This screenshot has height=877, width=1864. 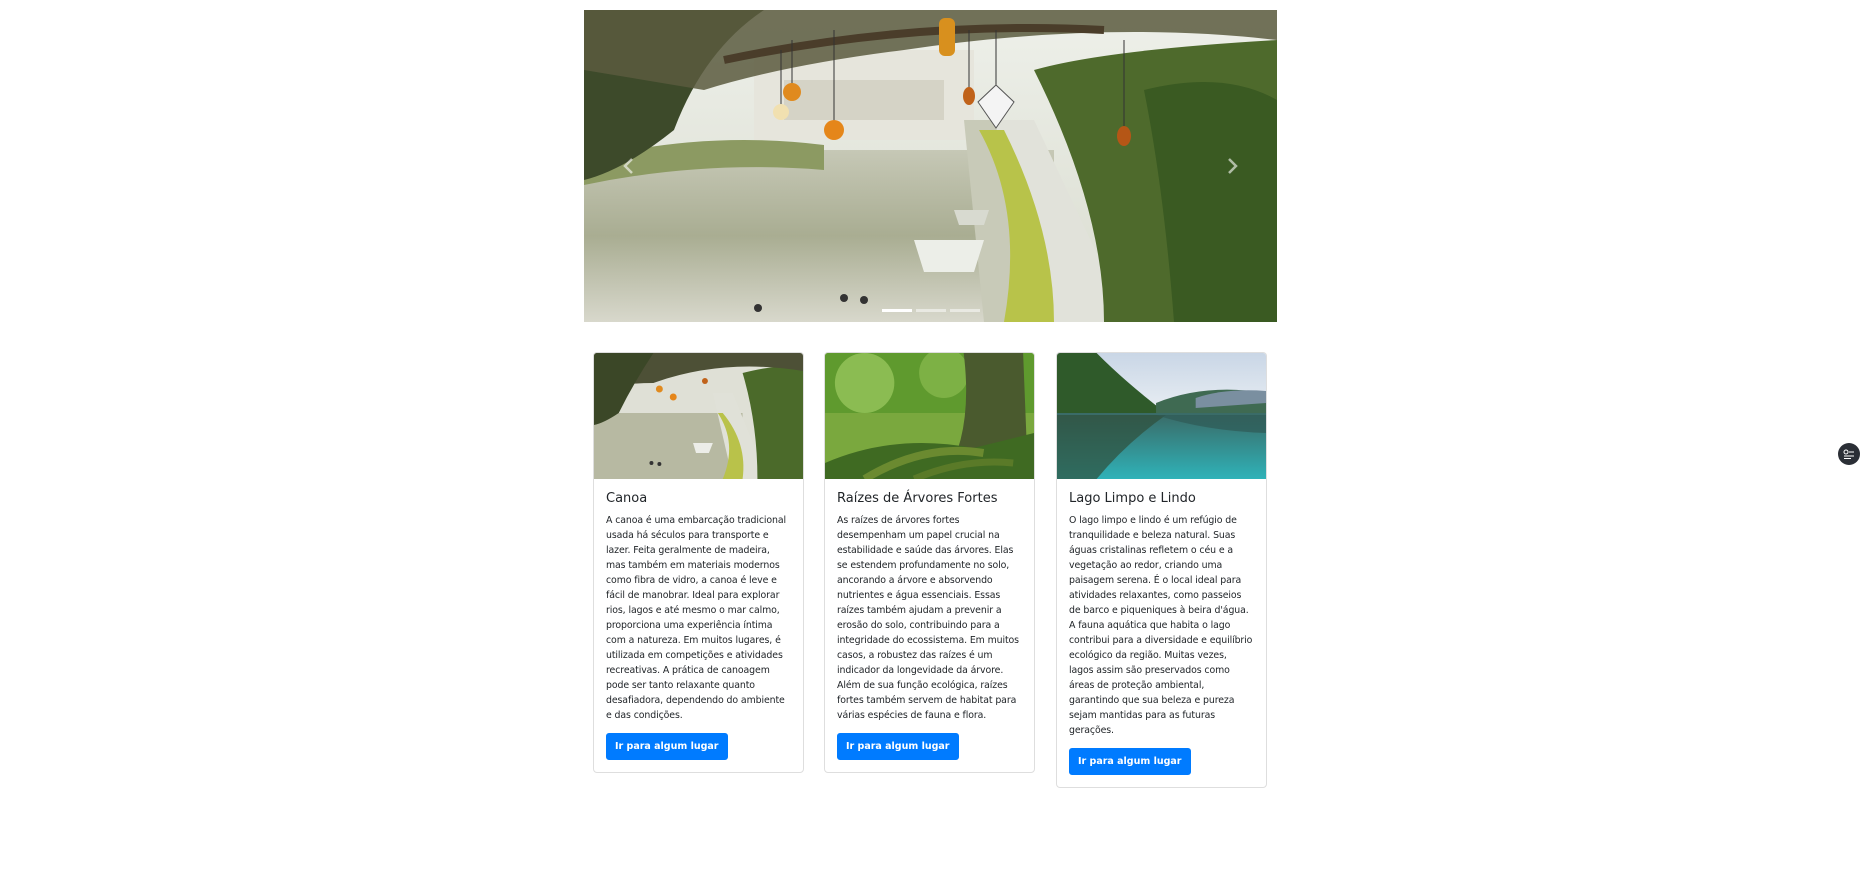 I want to click on chevron-right-icon, so click(x=1233, y=166).